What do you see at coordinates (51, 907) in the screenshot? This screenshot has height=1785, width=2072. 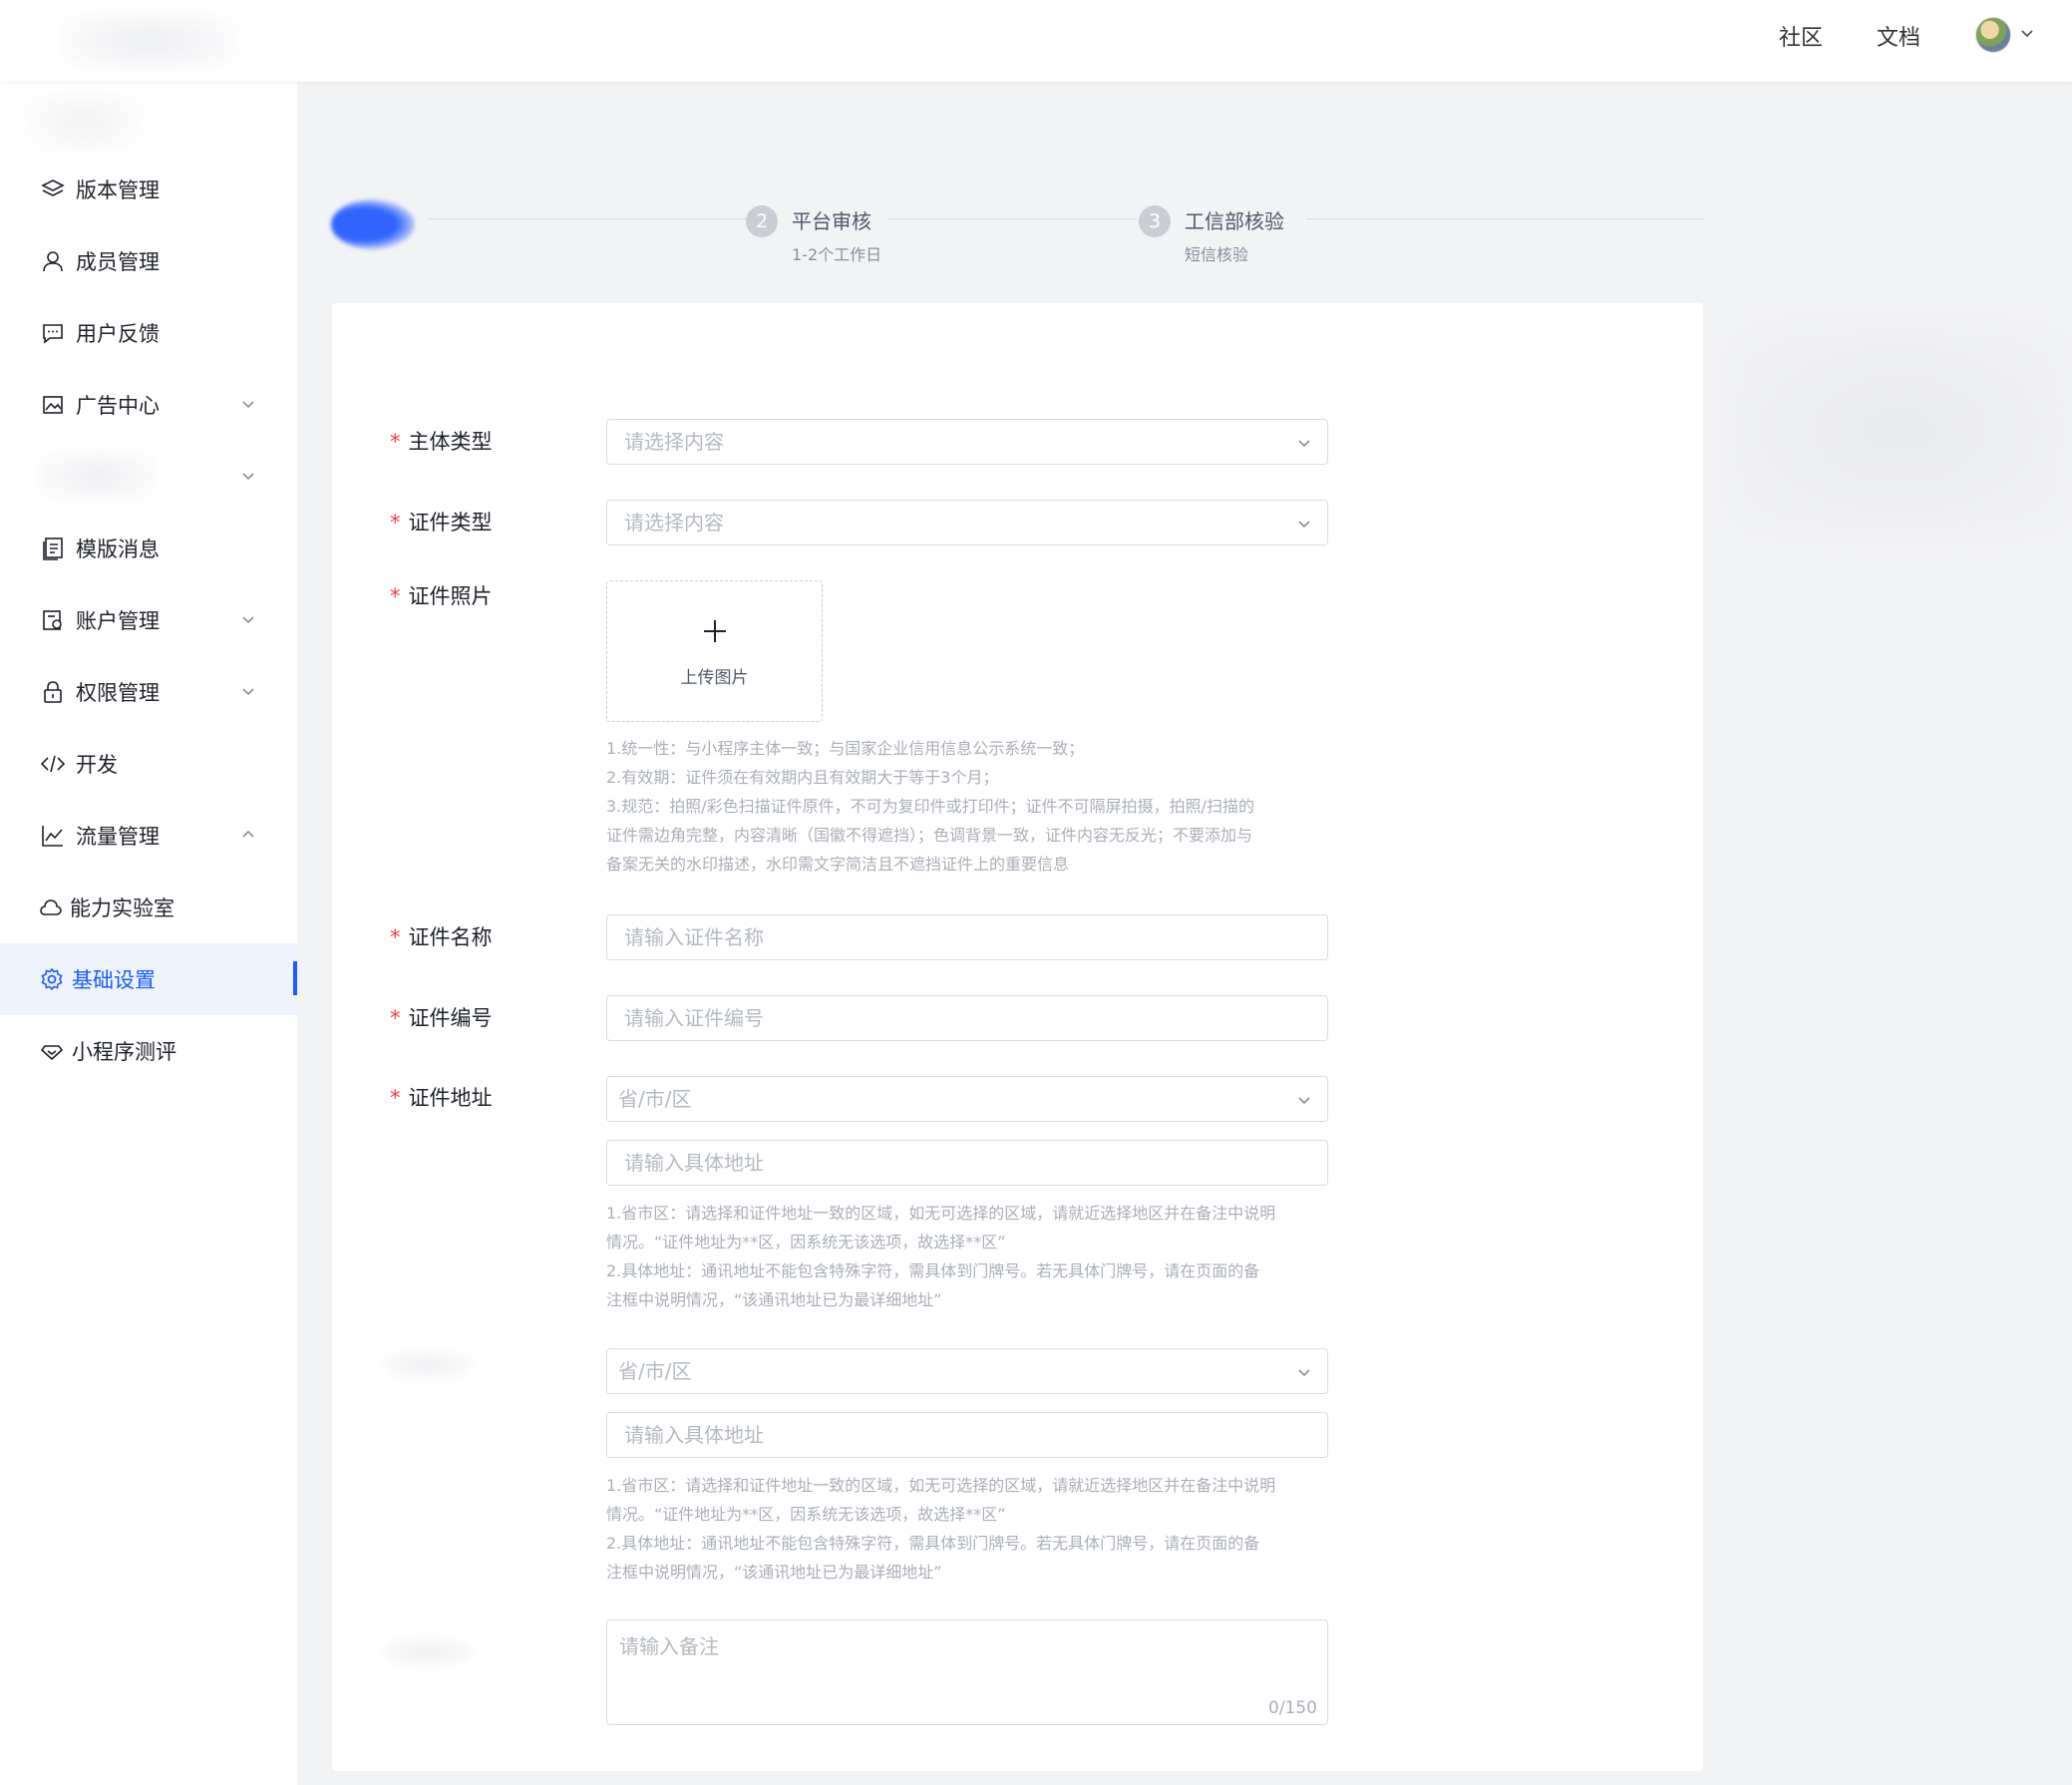 I see `cloud-icon` at bounding box center [51, 907].